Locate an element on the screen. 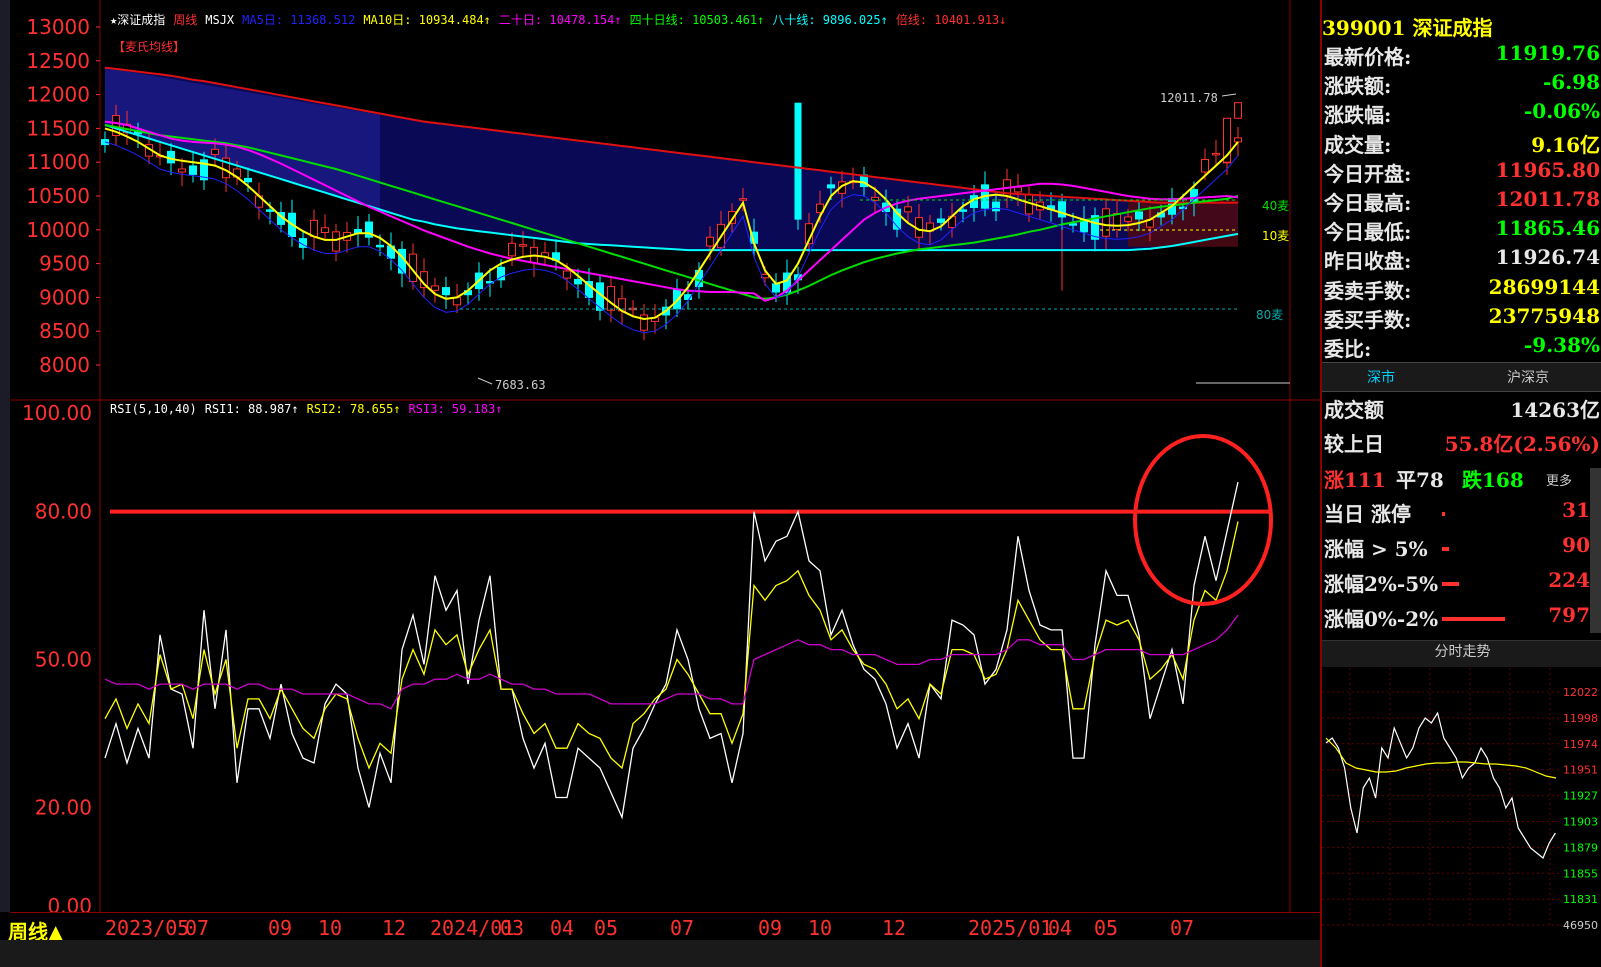 The image size is (1601, 967). quote-row: 今日最高: 12011.78 is located at coordinates (1462, 201).